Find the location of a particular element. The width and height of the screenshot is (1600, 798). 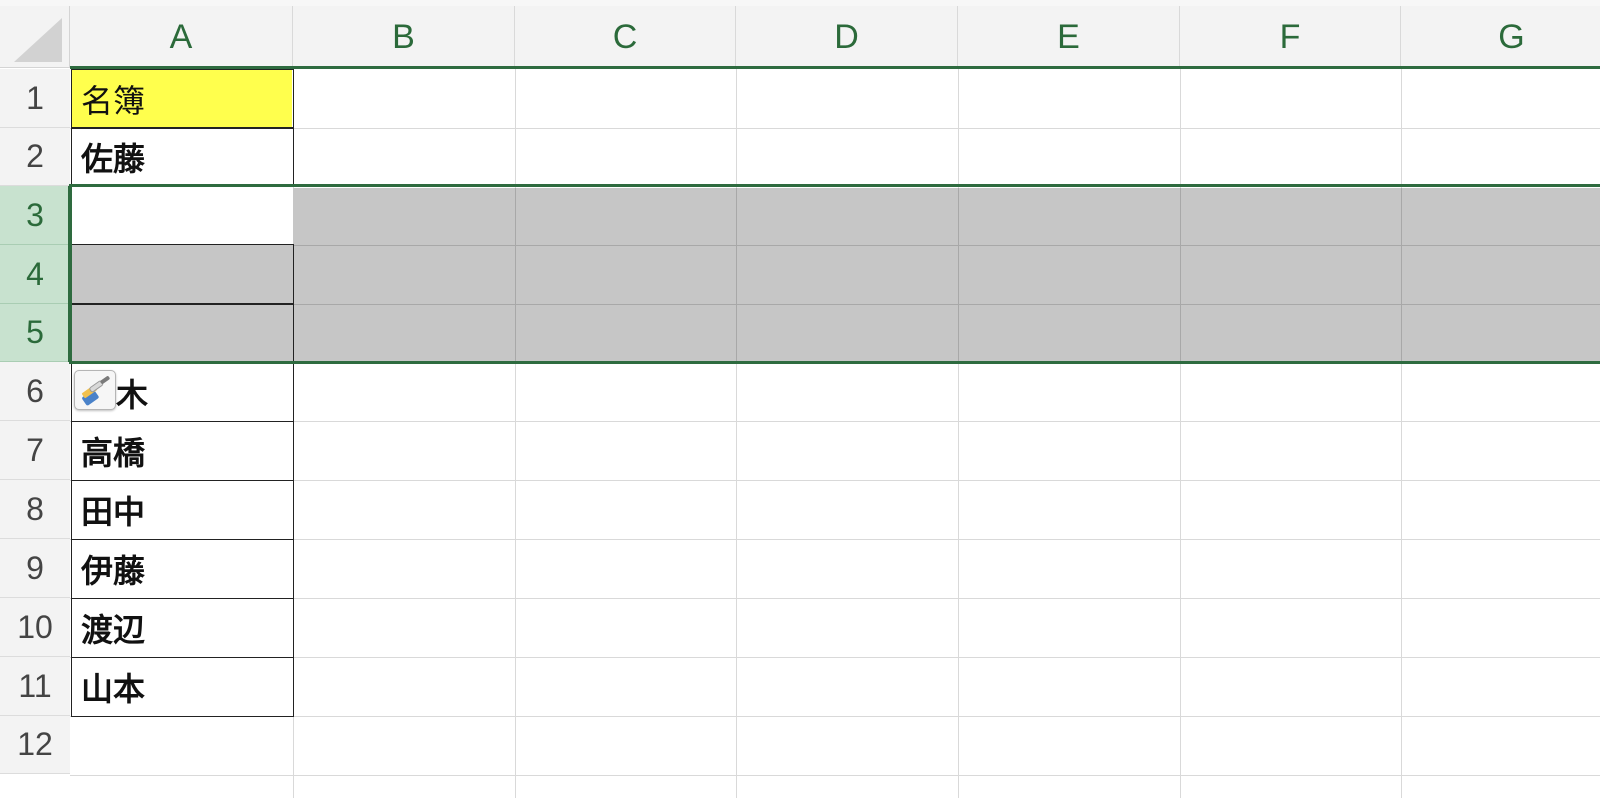

row-header-10: 10 is located at coordinates (35, 627).